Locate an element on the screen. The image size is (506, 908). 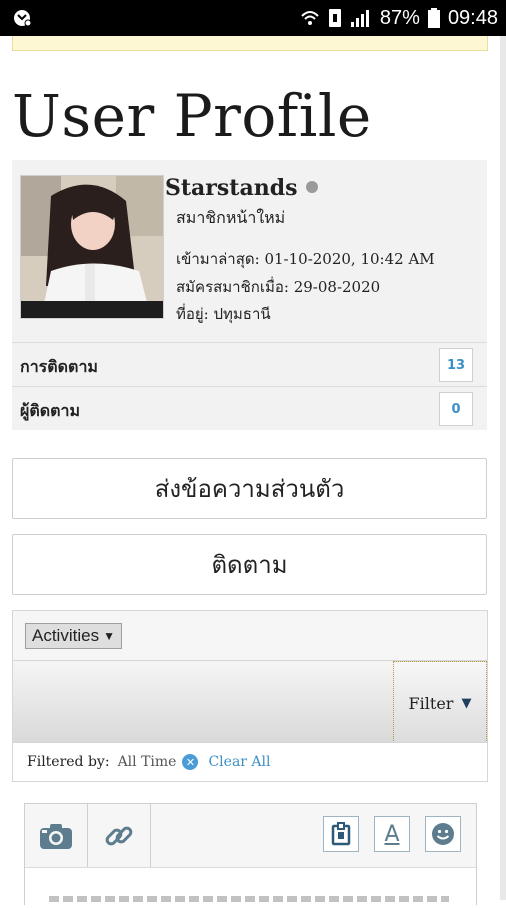
online-status-dot is located at coordinates (312, 187).